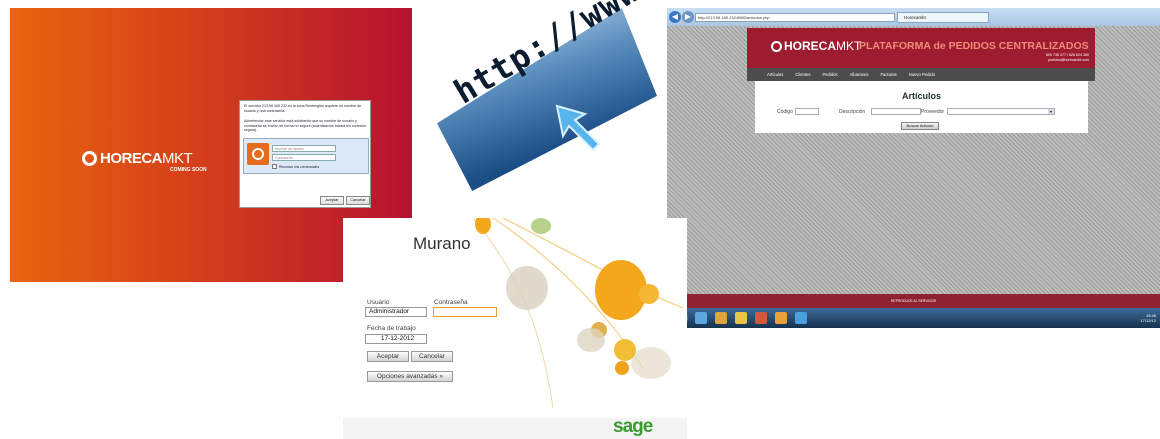 The width and height of the screenshot is (1160, 439). Describe the element at coordinates (776, 46) in the screenshot. I see `site-logo-icon` at that location.